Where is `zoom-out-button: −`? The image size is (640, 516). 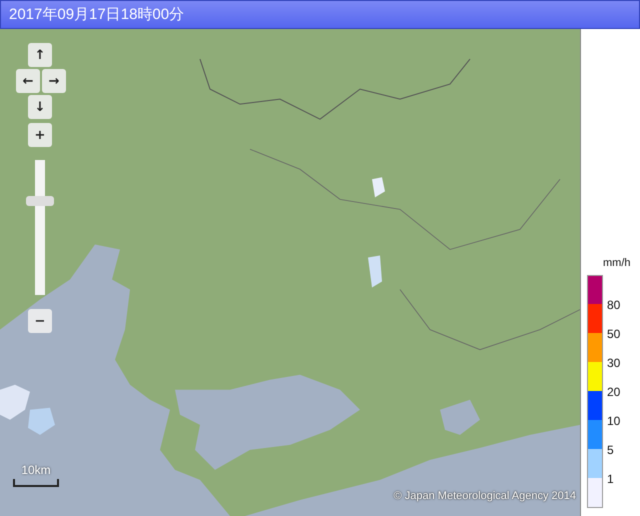
zoom-out-button: − is located at coordinates (40, 321).